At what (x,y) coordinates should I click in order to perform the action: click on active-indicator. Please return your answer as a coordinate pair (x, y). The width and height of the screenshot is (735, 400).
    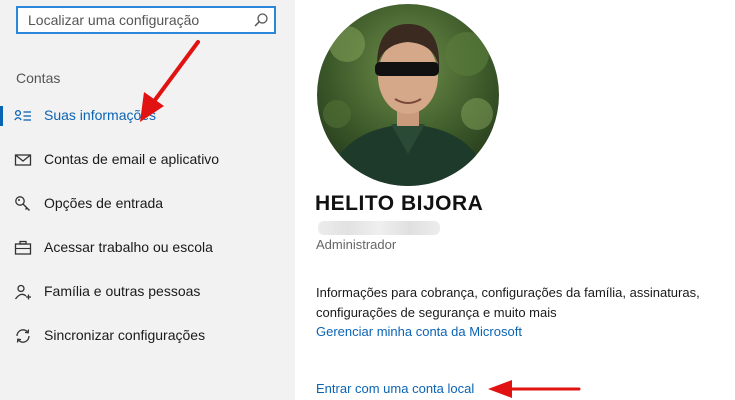
    Looking at the image, I should click on (1, 116).